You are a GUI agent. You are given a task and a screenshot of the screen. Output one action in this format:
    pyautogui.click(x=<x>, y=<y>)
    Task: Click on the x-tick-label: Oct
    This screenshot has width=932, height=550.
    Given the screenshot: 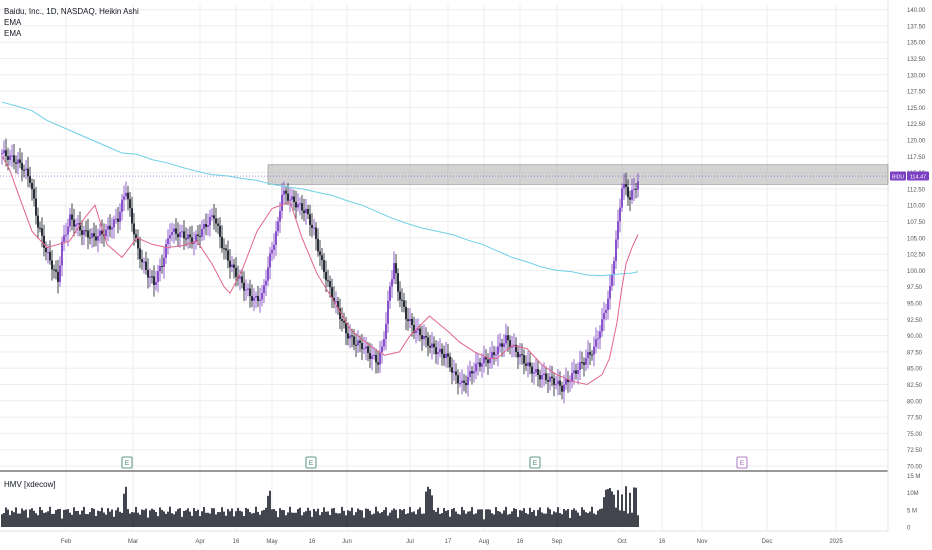 What is the action you would take?
    pyautogui.click(x=622, y=542)
    